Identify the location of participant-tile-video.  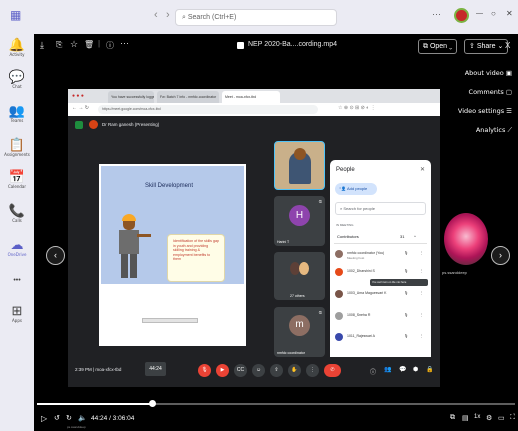
(299, 165).